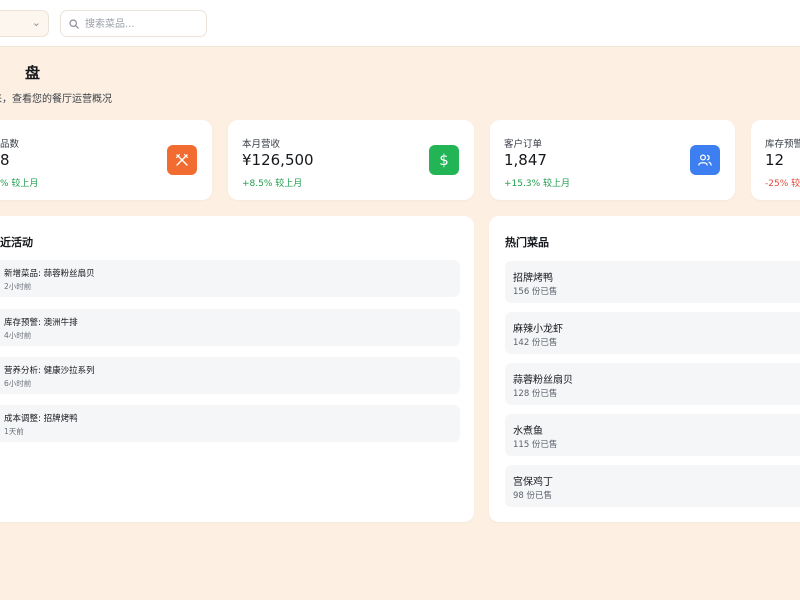 The height and width of the screenshot is (600, 800). I want to click on stat-label: 客户订单, so click(523, 144).